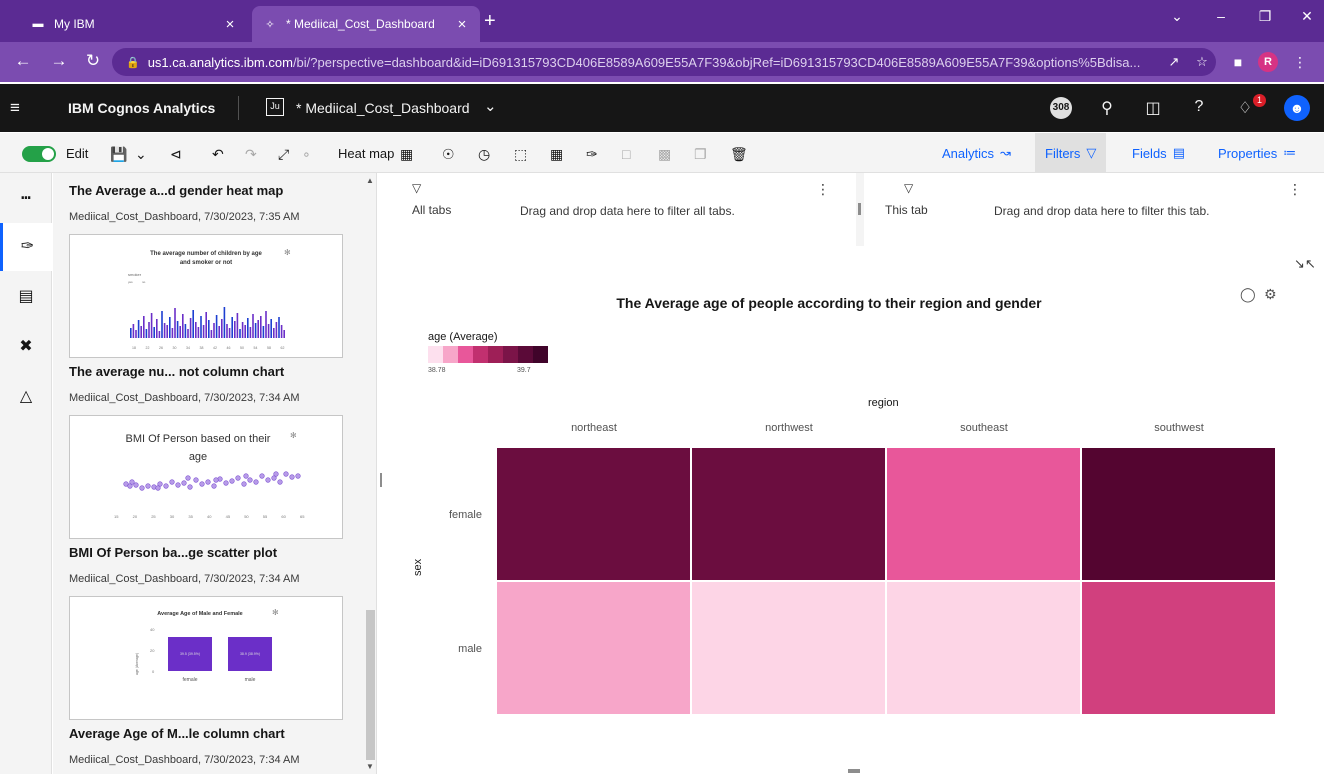 This screenshot has width=1324, height=774. Describe the element at coordinates (383, 108) in the screenshot. I see `dashboard-title: * Mediical_Cost_Dashboard` at that location.